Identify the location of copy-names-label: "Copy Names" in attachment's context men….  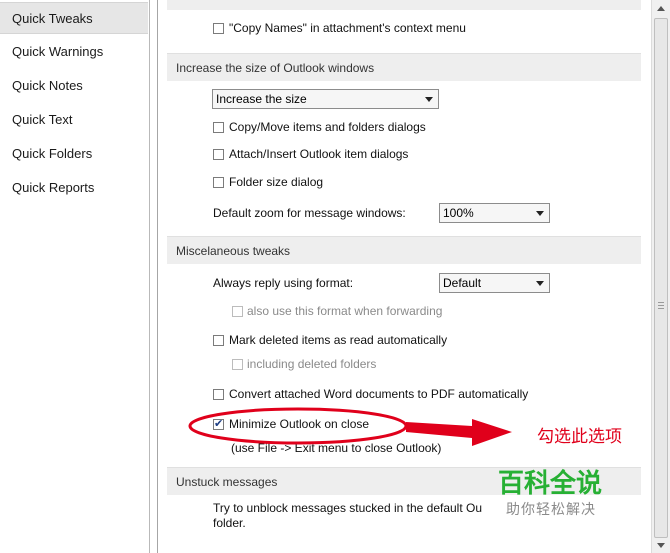
(347, 28).